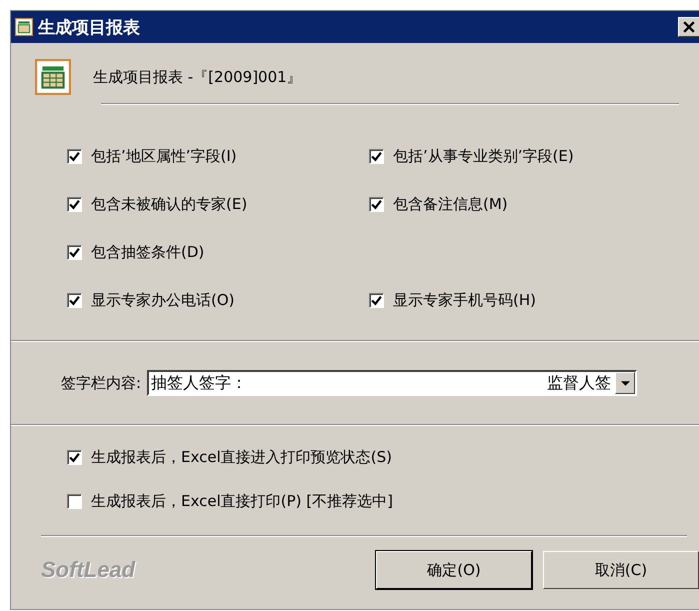 The height and width of the screenshot is (611, 699). I want to click on dialog-heading: 生成项目报表 -『[2009]001』, so click(197, 77).